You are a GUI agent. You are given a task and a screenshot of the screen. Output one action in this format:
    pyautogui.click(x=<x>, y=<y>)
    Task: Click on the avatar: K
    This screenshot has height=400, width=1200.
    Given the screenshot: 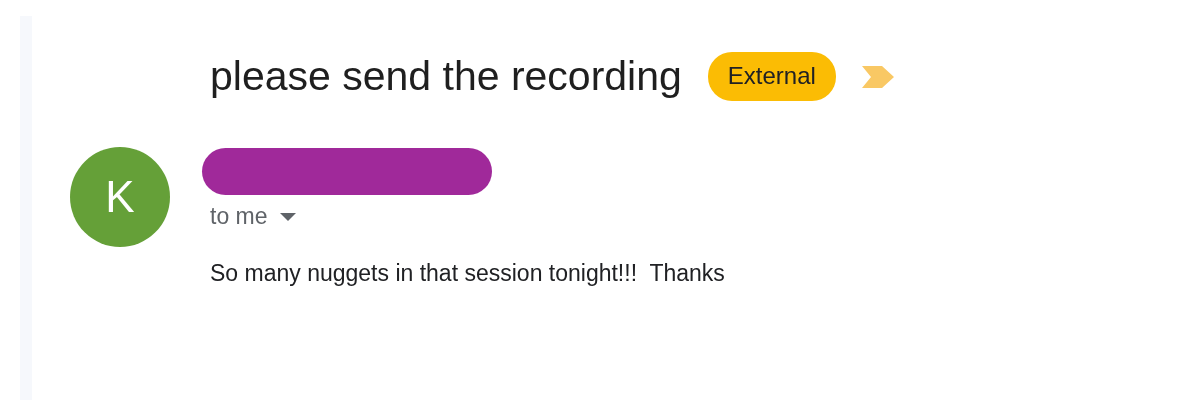 What is the action you would take?
    pyautogui.click(x=120, y=197)
    